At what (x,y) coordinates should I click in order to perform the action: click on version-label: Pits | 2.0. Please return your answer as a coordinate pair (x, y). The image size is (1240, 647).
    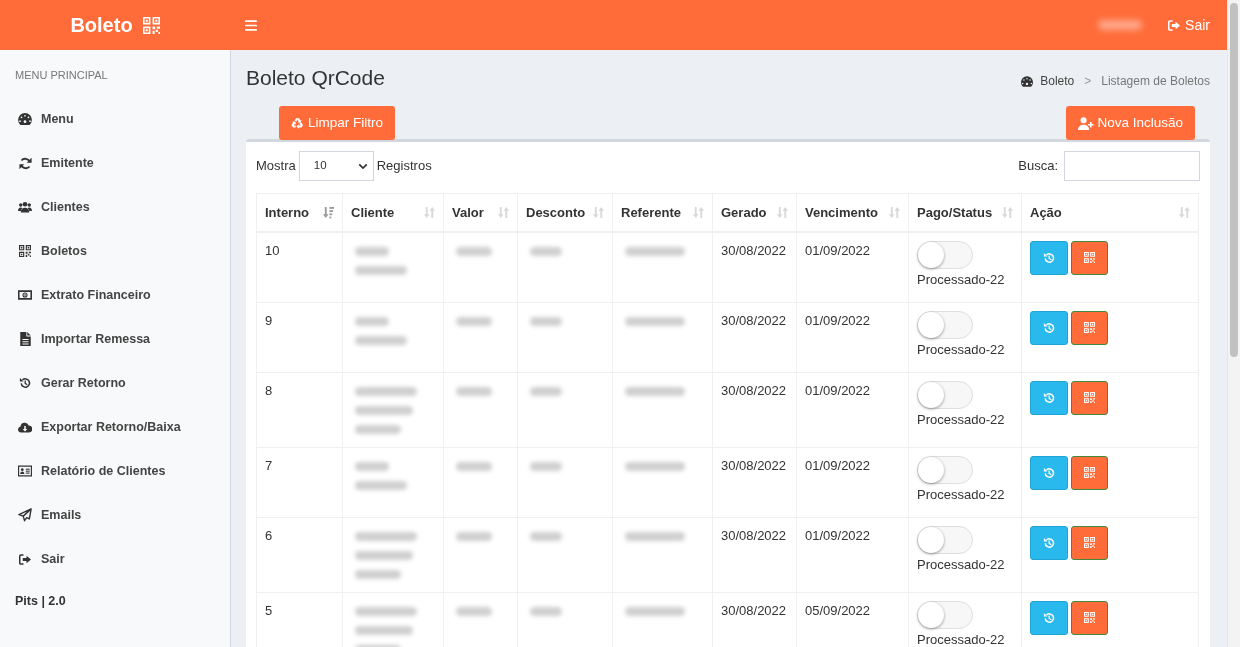
    Looking at the image, I should click on (40, 601).